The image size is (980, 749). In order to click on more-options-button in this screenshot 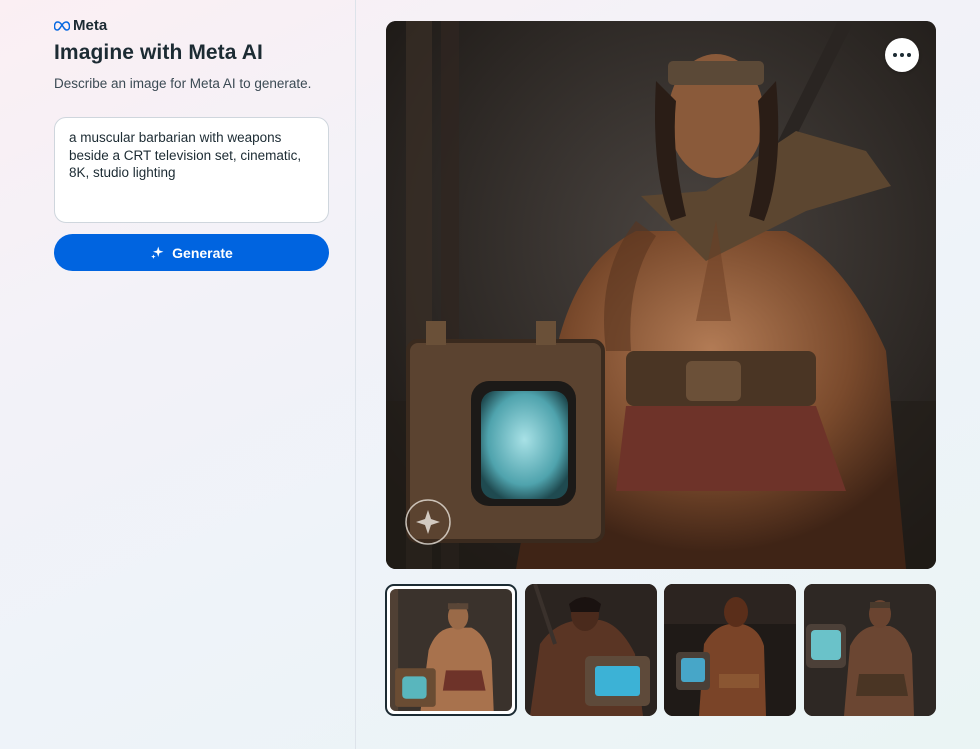, I will do `click(902, 55)`.